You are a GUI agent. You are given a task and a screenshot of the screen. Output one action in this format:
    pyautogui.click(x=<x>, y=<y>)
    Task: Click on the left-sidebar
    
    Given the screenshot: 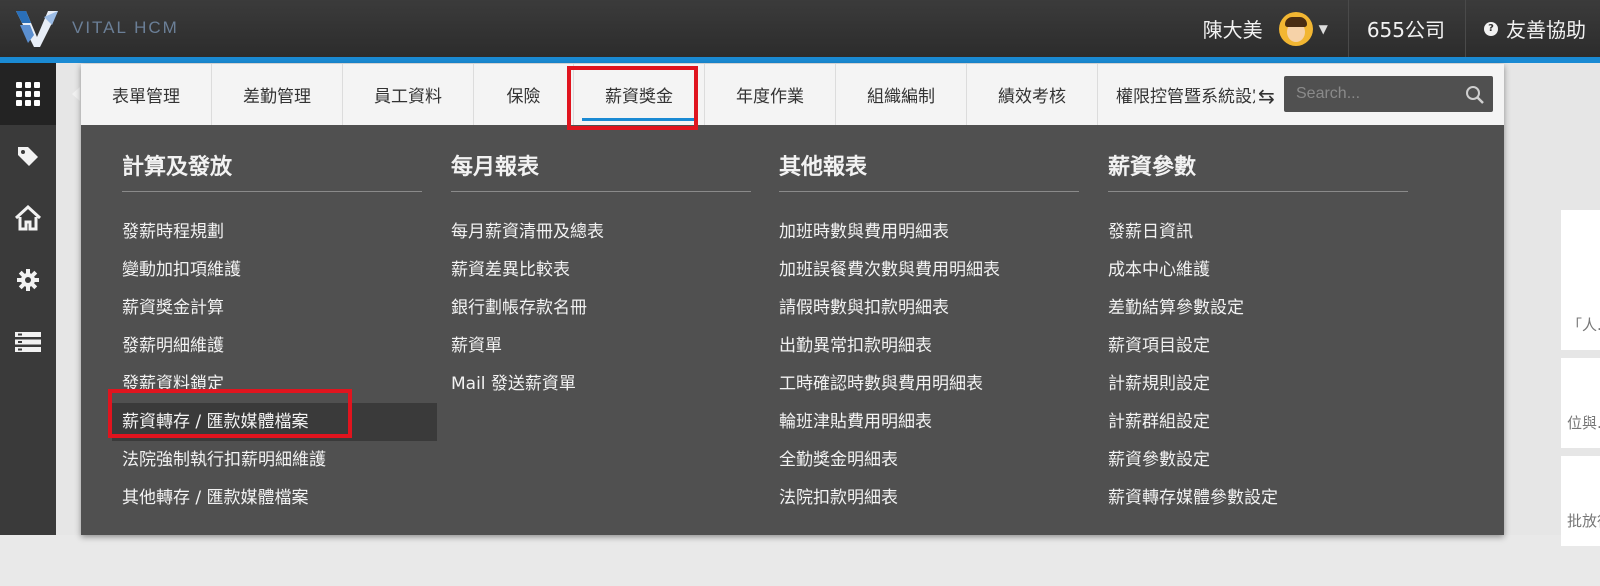 What is the action you would take?
    pyautogui.click(x=28, y=299)
    